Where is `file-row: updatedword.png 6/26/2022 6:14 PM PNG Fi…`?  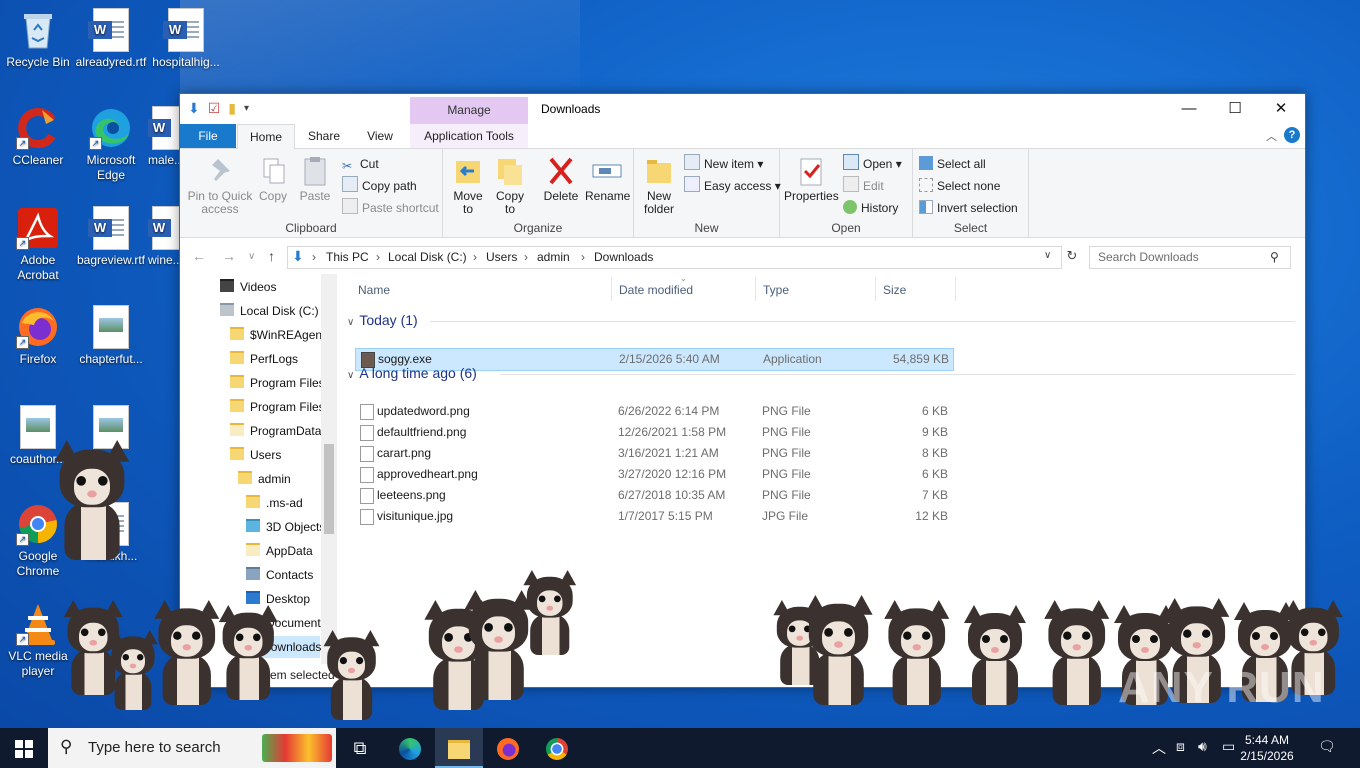
file-row: updatedword.png 6/26/2022 6:14 PM PNG Fi… is located at coordinates (653, 411).